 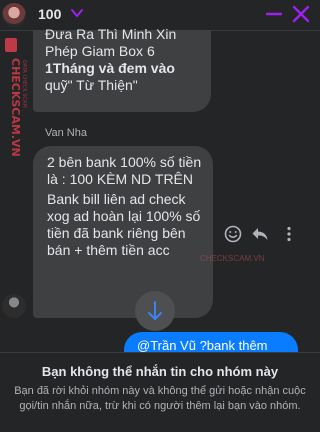 I want to click on smile-icon, so click(x=233, y=234).